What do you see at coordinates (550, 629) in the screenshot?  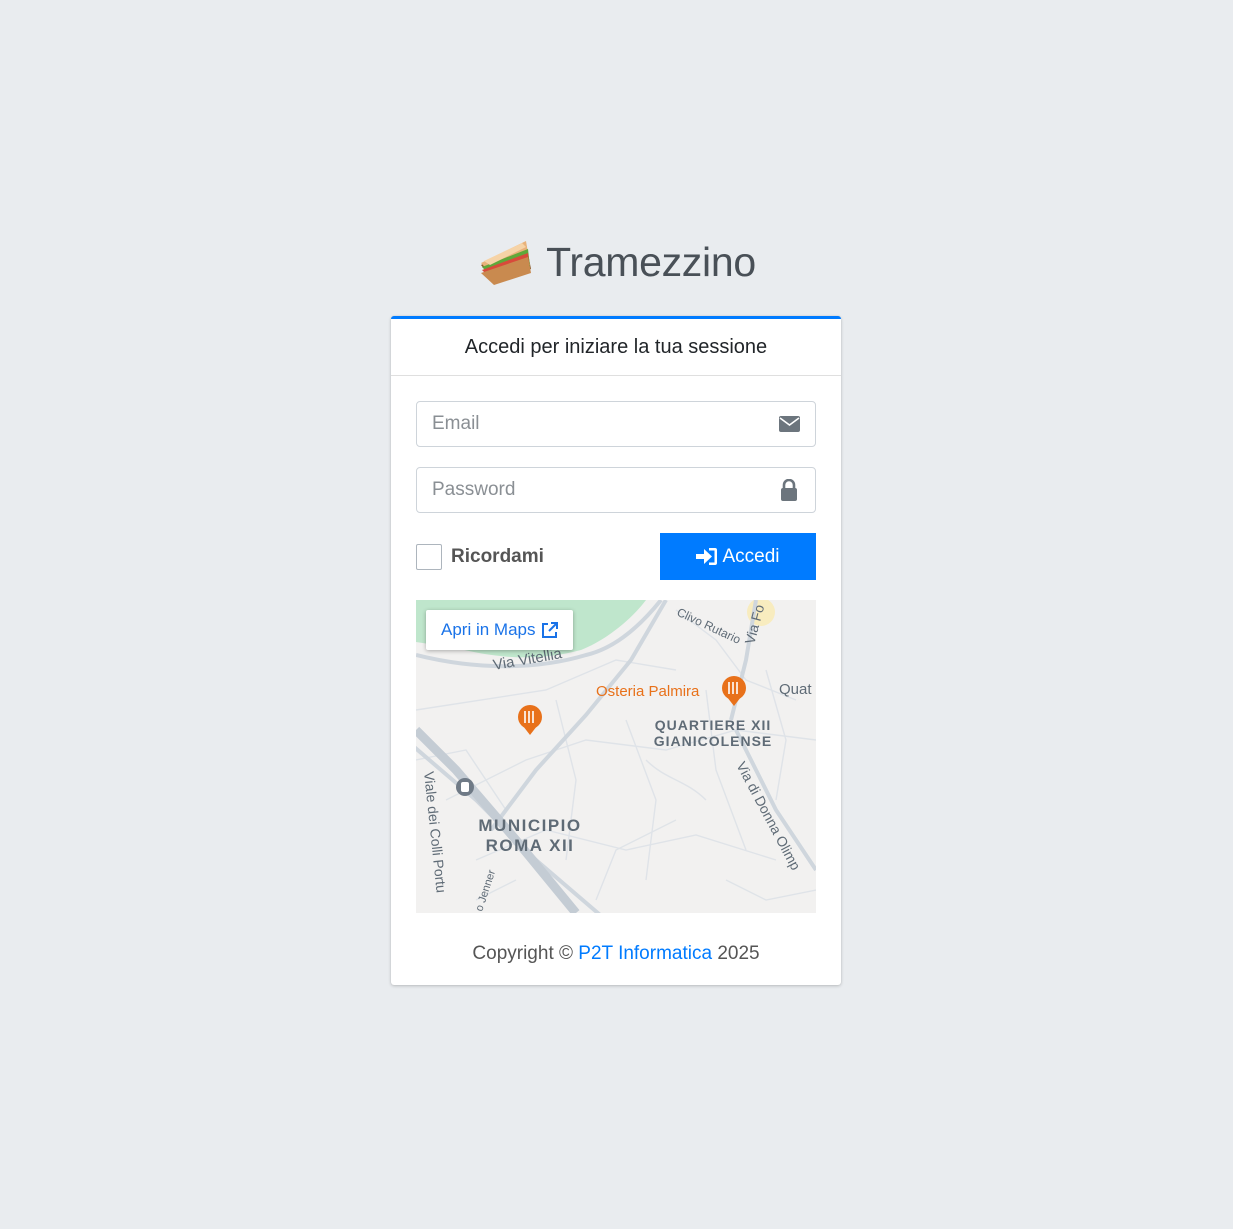 I see `external-link-icon` at bounding box center [550, 629].